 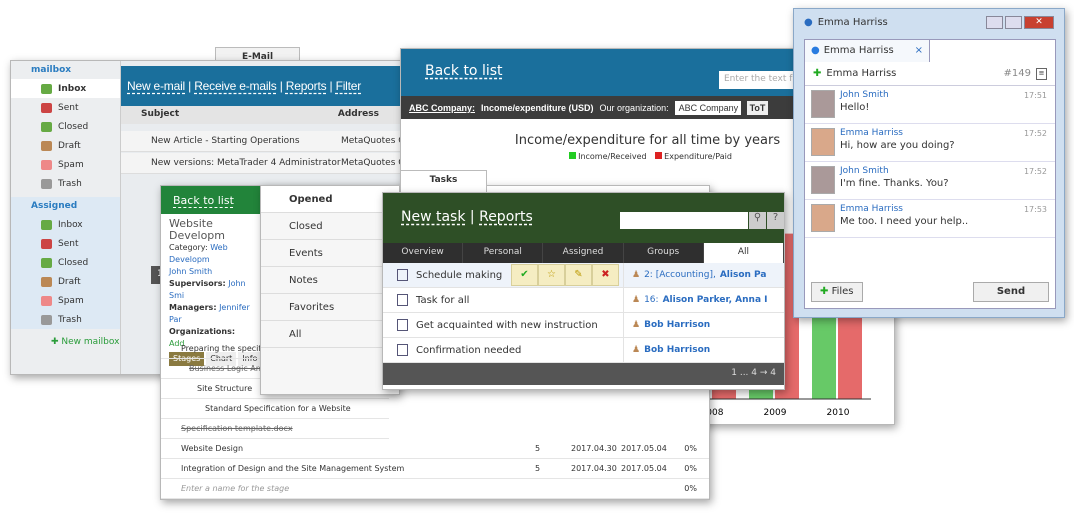 I want to click on add-contact-icon: ✚, so click(x=817, y=73).